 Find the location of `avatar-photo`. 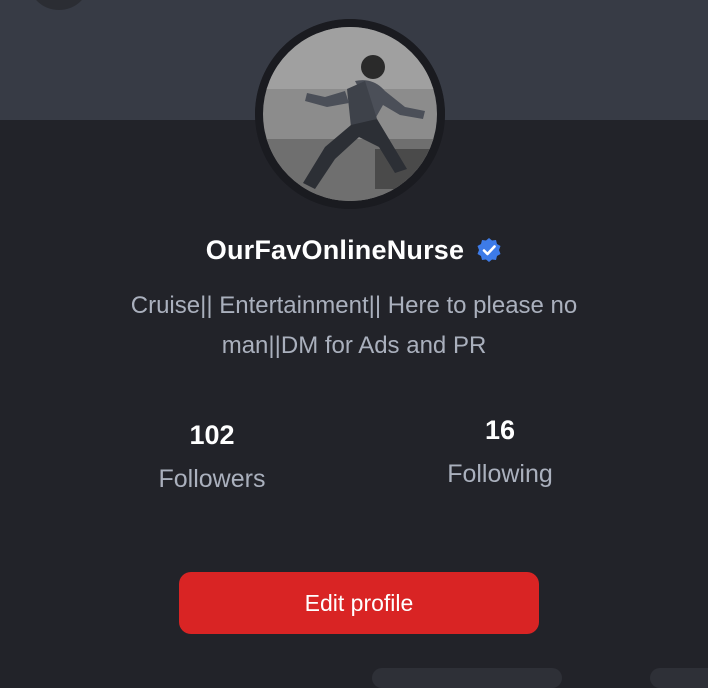

avatar-photo is located at coordinates (350, 114).